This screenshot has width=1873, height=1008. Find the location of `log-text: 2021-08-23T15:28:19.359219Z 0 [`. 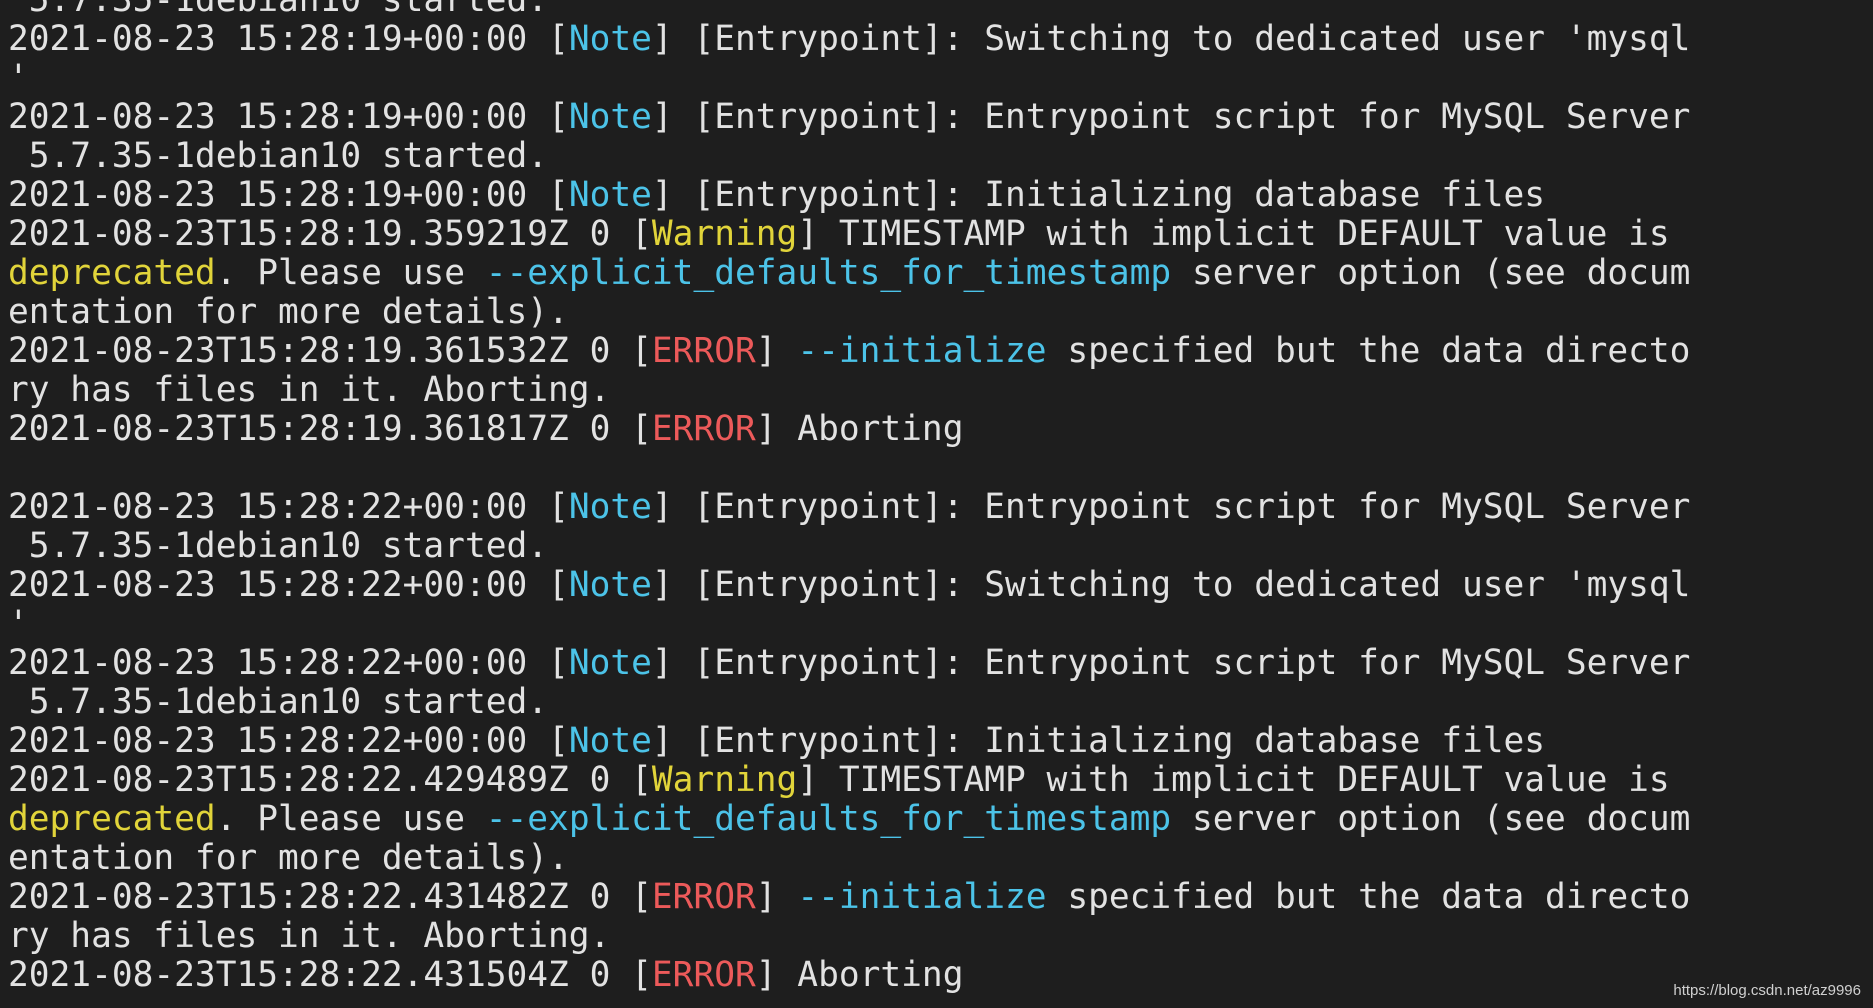

log-text: 2021-08-23T15:28:19.359219Z 0 [ is located at coordinates (330, 234).